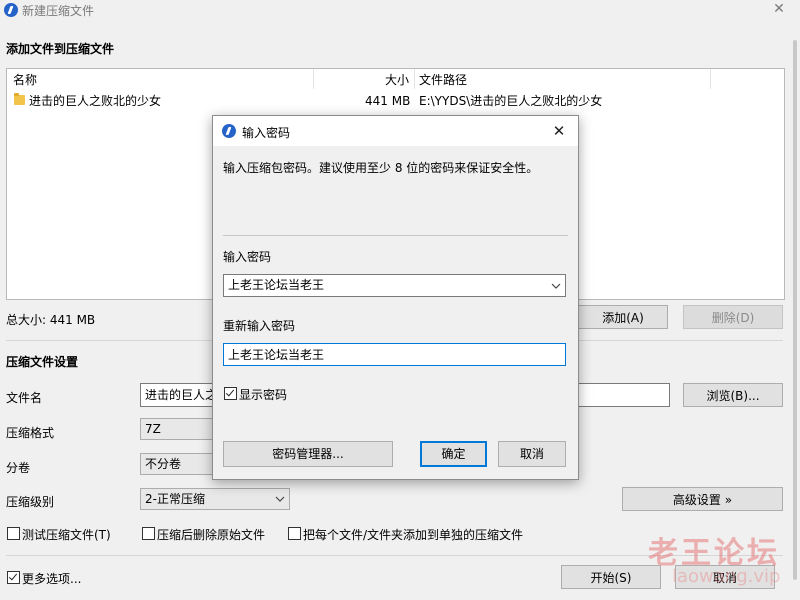 The height and width of the screenshot is (600, 800). I want to click on ok-button: 确定, so click(453, 454).